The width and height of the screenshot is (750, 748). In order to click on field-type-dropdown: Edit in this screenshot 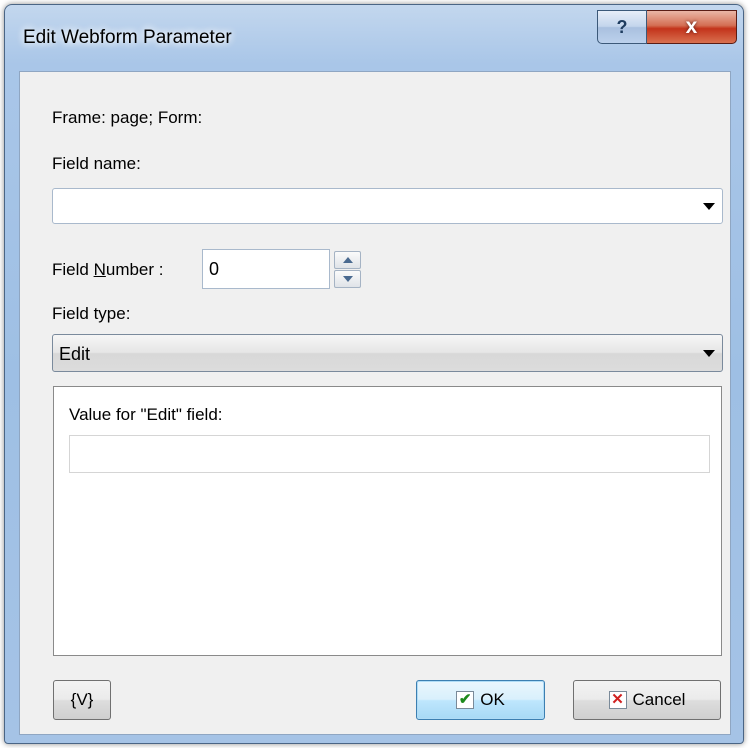, I will do `click(387, 353)`.